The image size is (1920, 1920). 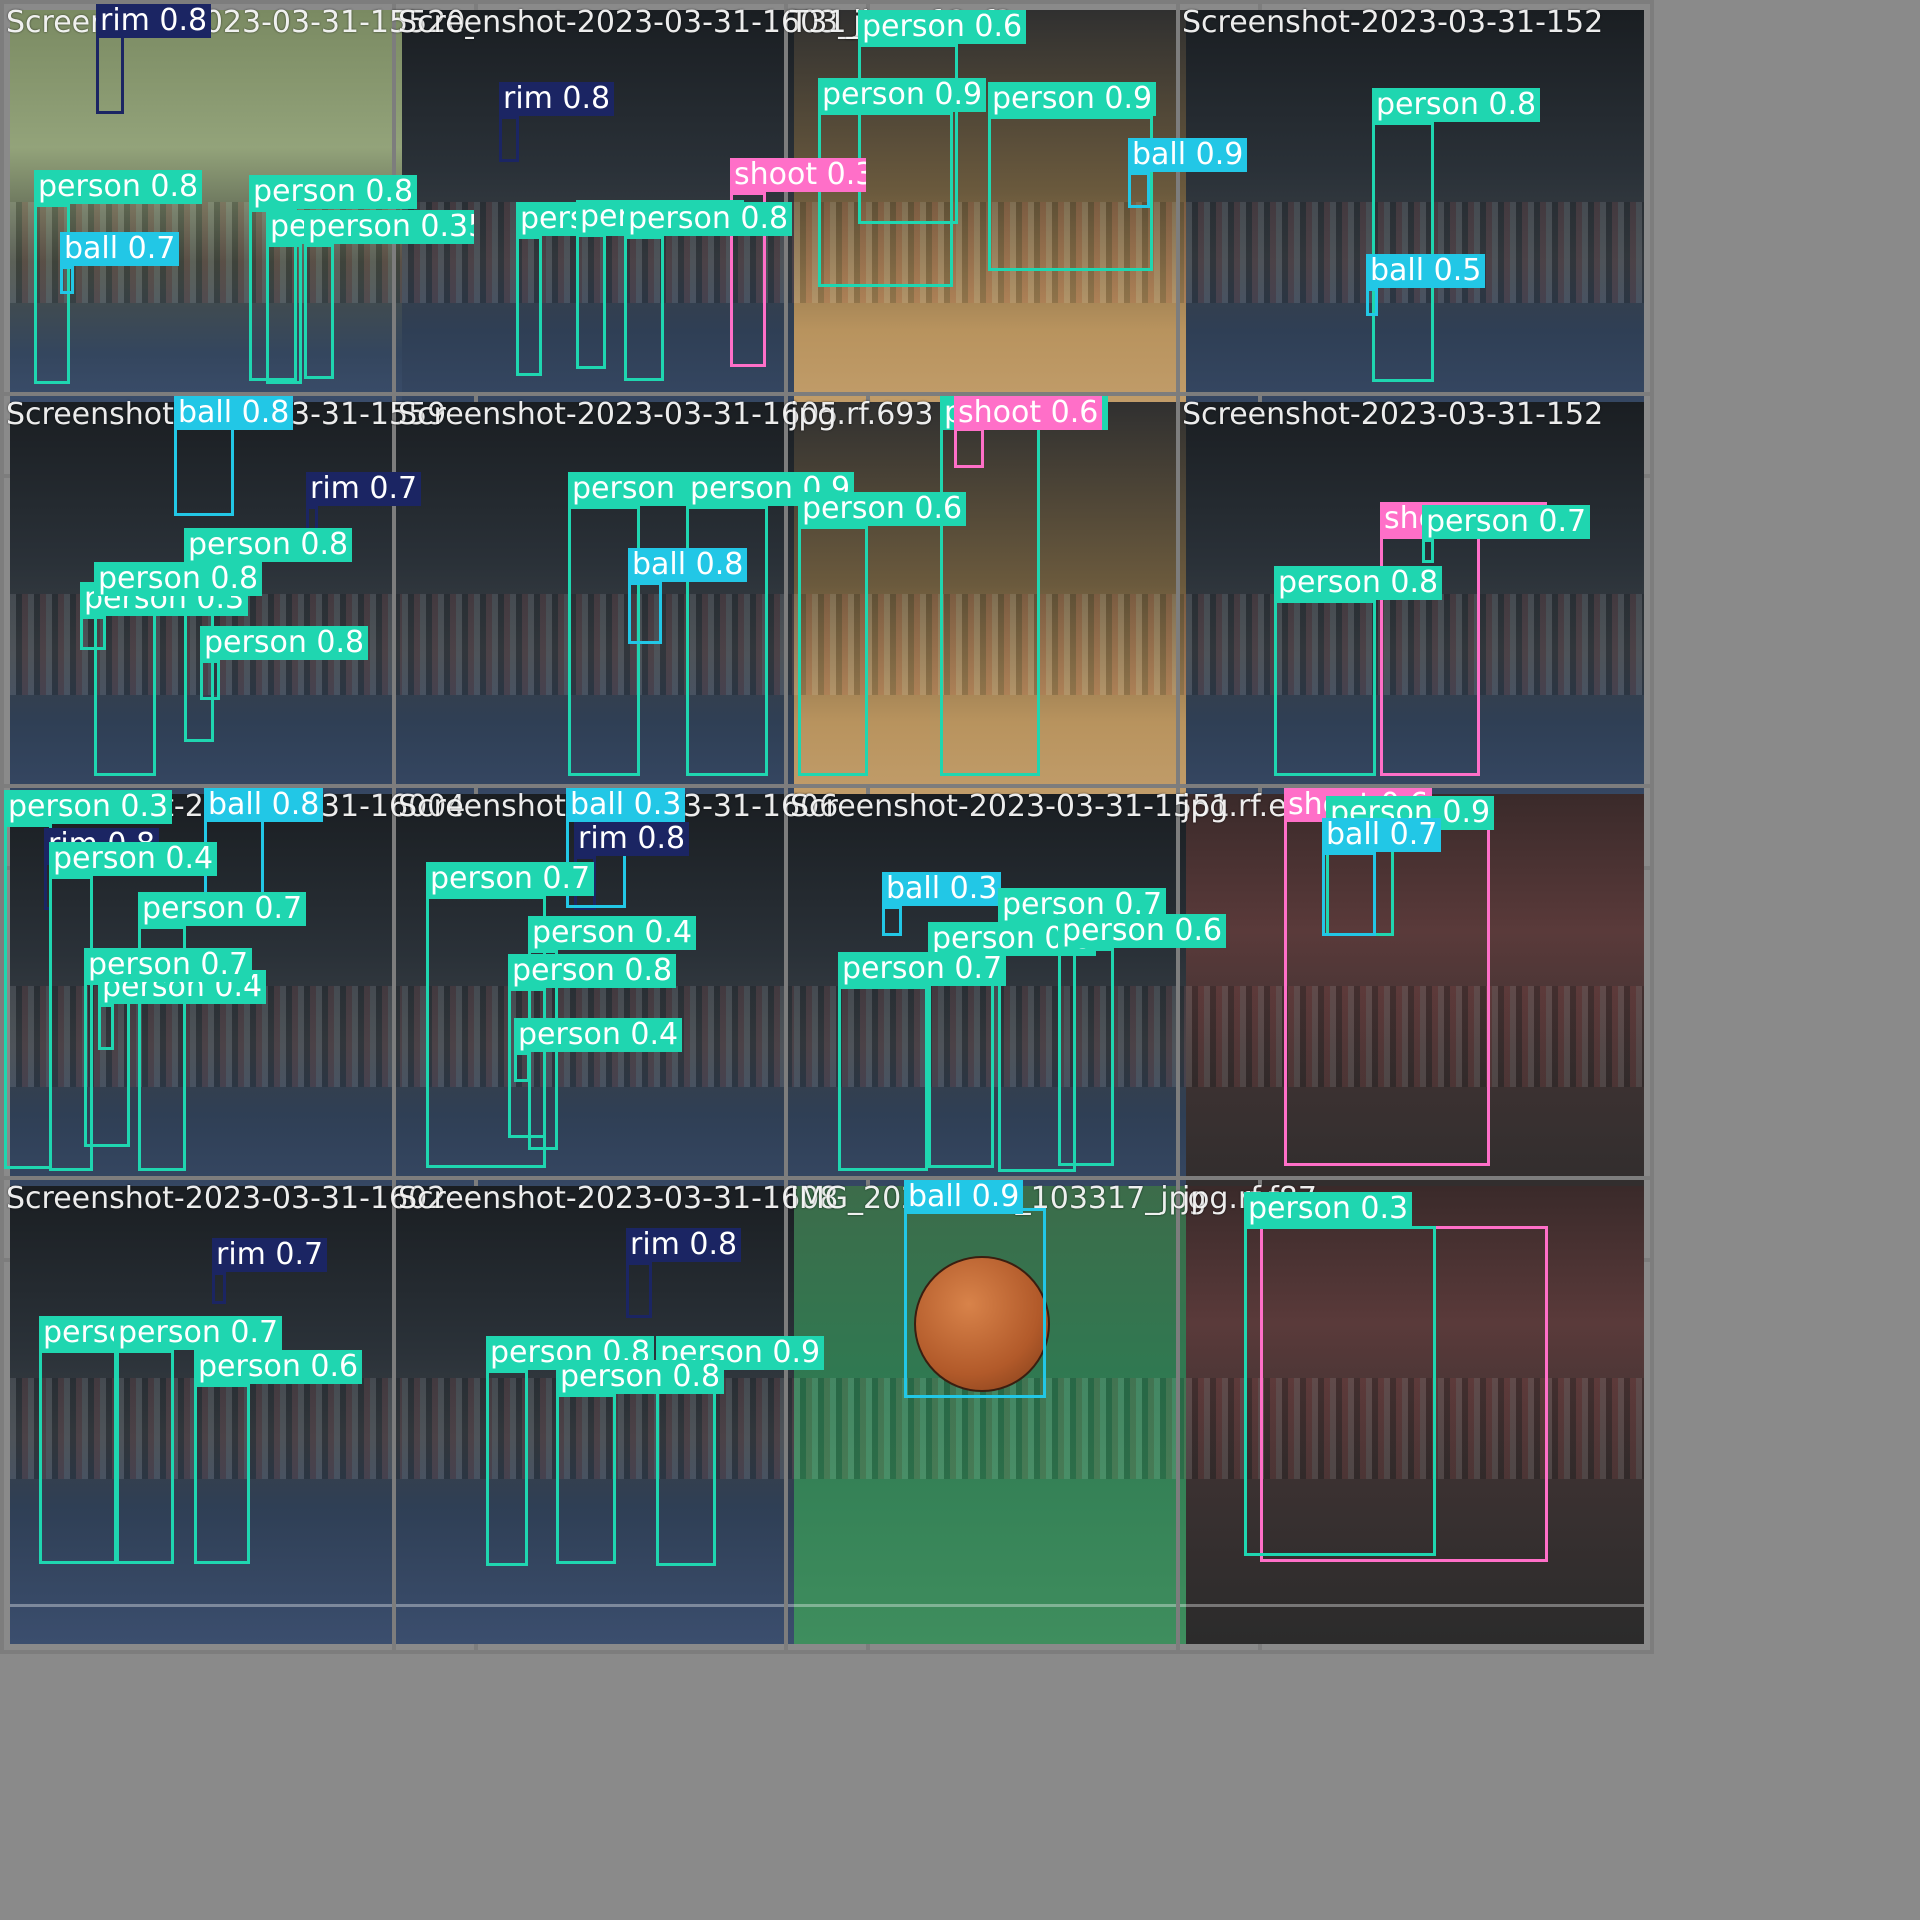 I want to click on court-line, so click(x=1415, y=1606).